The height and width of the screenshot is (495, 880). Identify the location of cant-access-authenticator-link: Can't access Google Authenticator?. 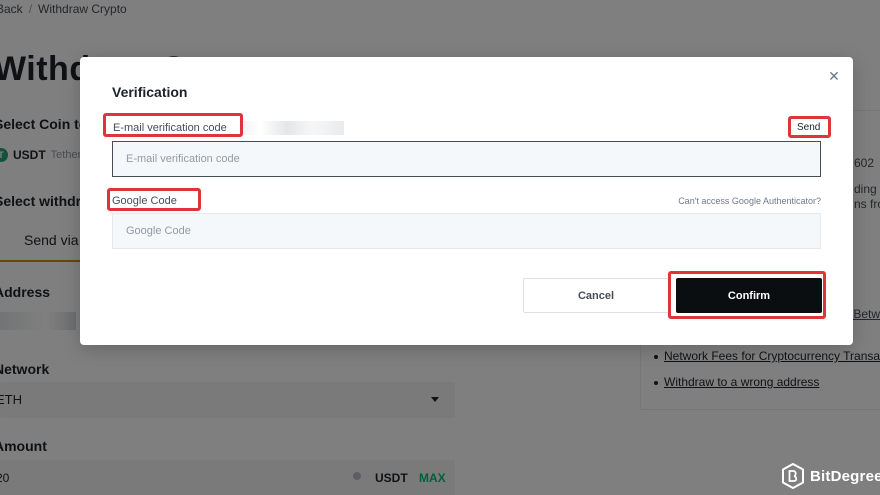
(749, 201).